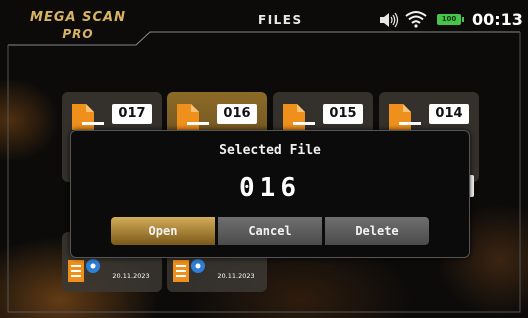  Describe the element at coordinates (78, 17) in the screenshot. I see `logo-line1: MEGA SCAN` at that location.